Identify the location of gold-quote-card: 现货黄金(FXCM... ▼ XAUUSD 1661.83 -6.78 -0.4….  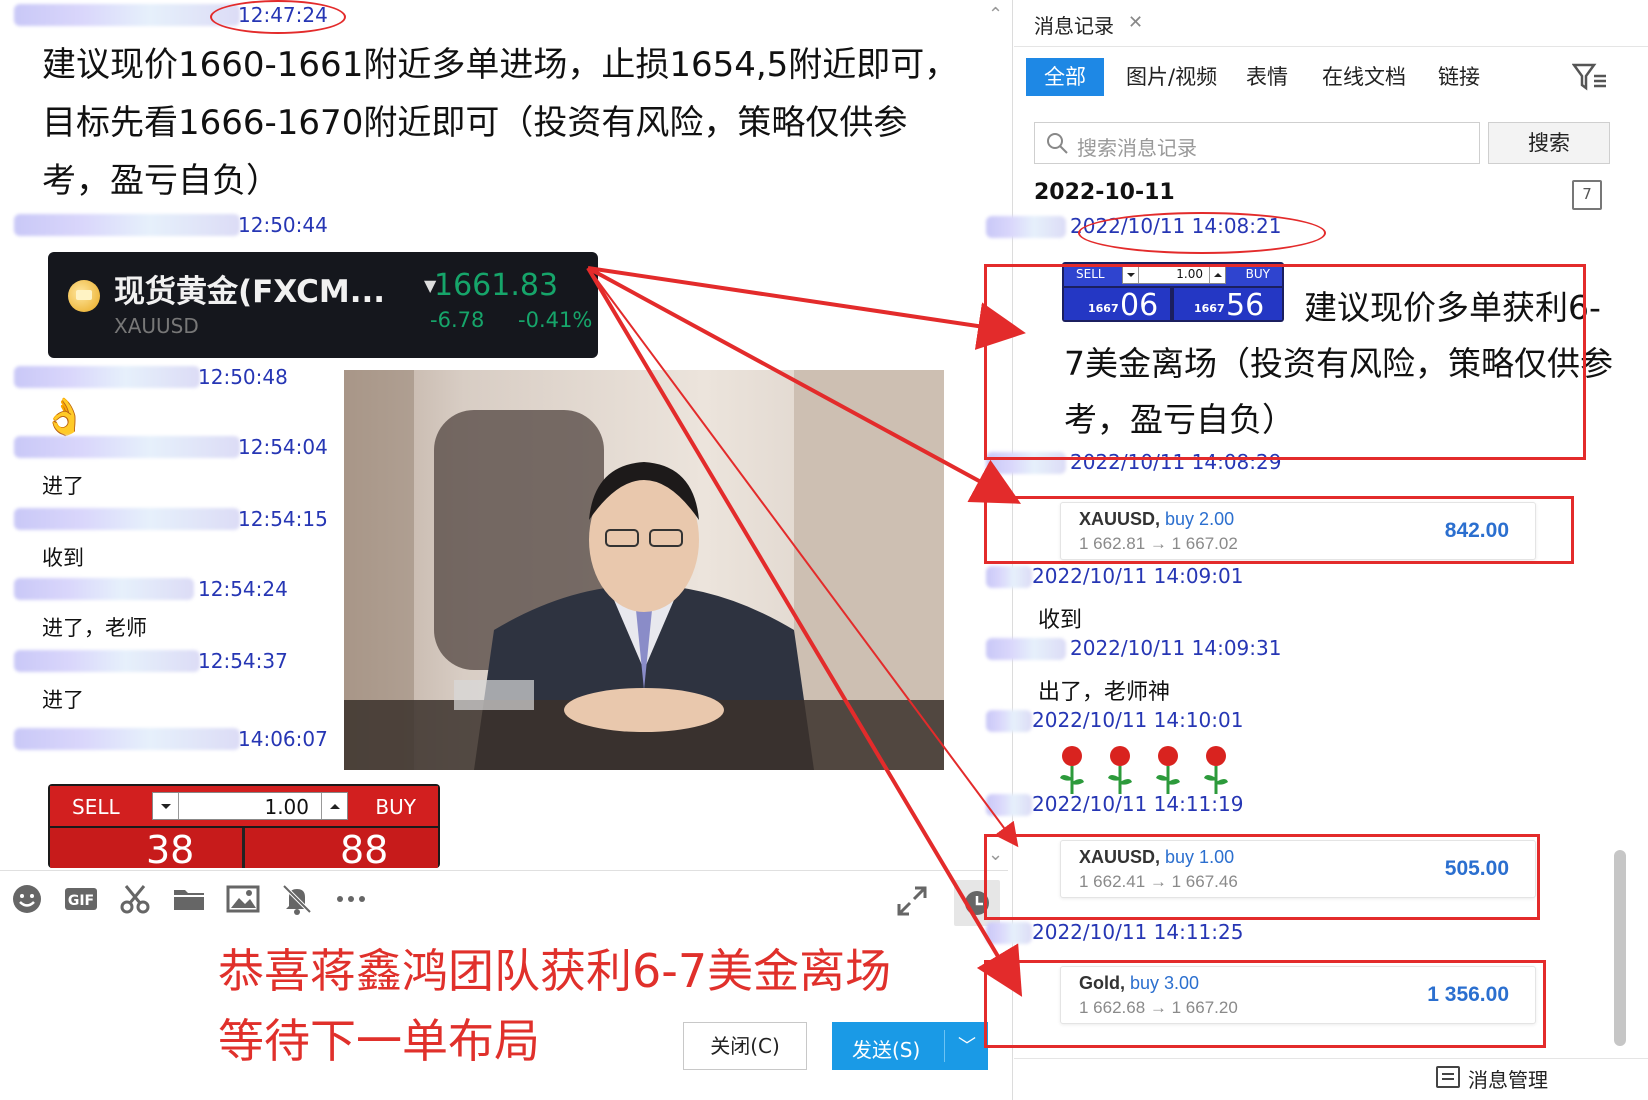
(323, 305).